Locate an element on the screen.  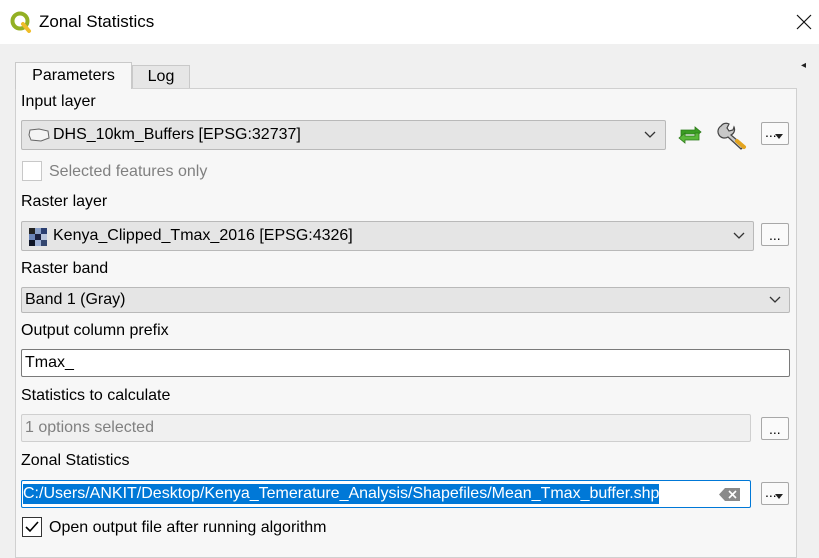
statistics-value: 1 options selected is located at coordinates (89, 427).